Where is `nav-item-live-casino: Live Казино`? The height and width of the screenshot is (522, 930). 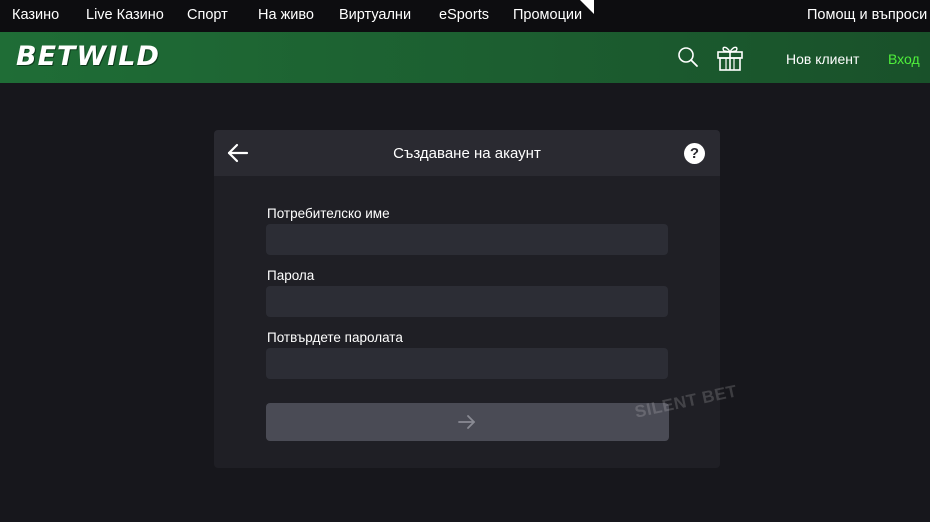
nav-item-live-casino: Live Казино is located at coordinates (125, 15).